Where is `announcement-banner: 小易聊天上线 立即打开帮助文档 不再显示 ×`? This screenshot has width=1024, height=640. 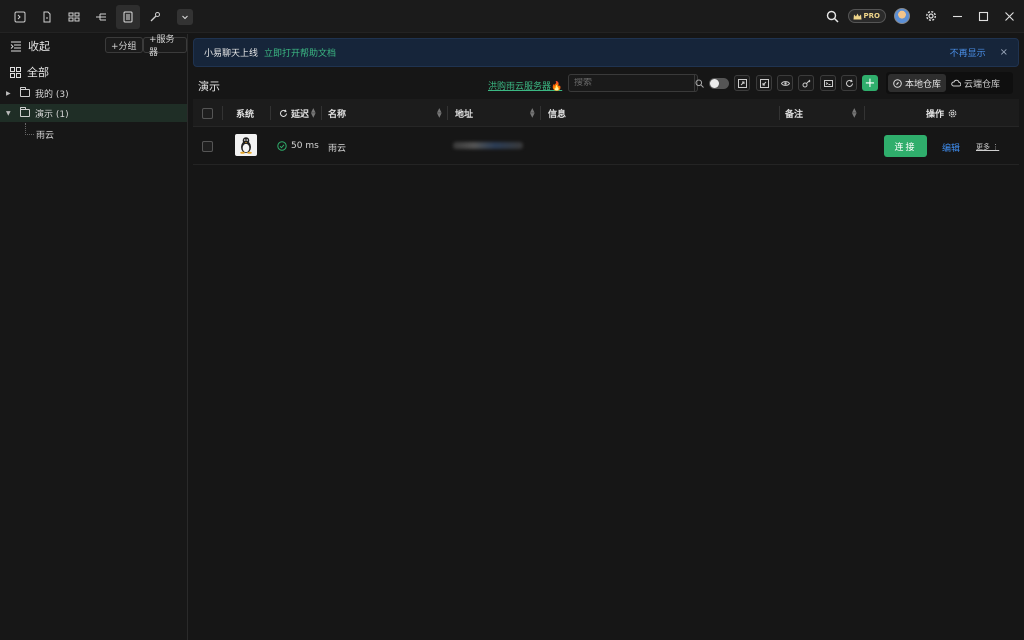
announcement-banner: 小易聊天上线 立即打开帮助文档 不再显示 × is located at coordinates (606, 52).